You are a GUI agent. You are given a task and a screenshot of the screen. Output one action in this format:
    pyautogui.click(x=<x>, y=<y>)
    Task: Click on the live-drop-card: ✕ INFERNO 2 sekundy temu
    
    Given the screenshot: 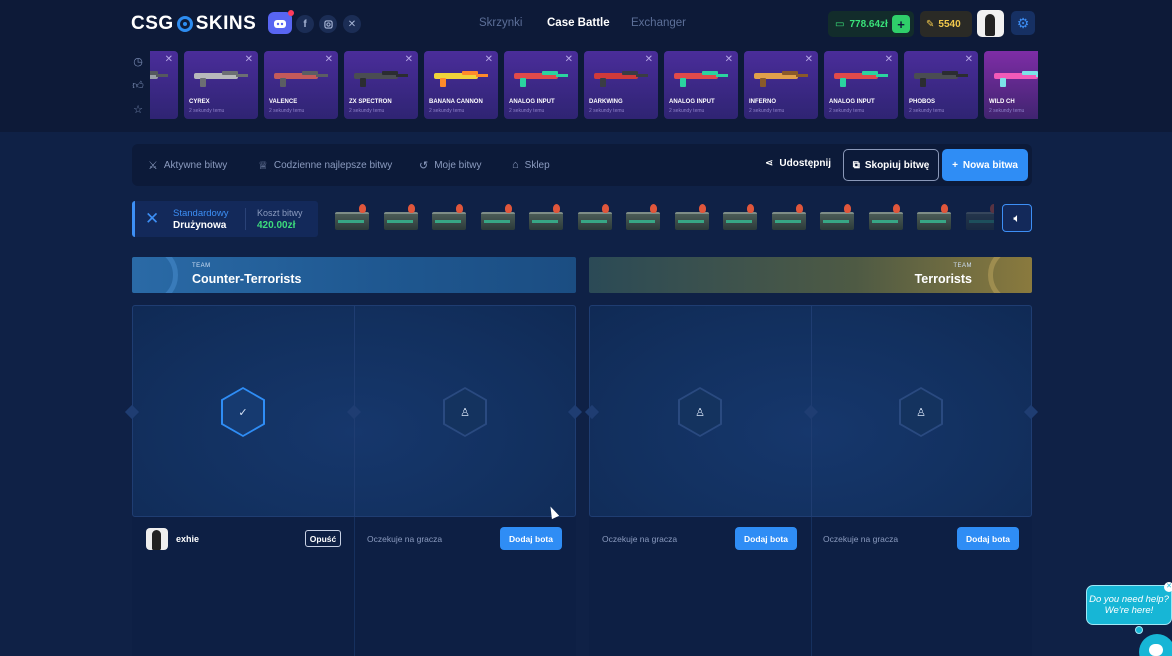 What is the action you would take?
    pyautogui.click(x=781, y=85)
    